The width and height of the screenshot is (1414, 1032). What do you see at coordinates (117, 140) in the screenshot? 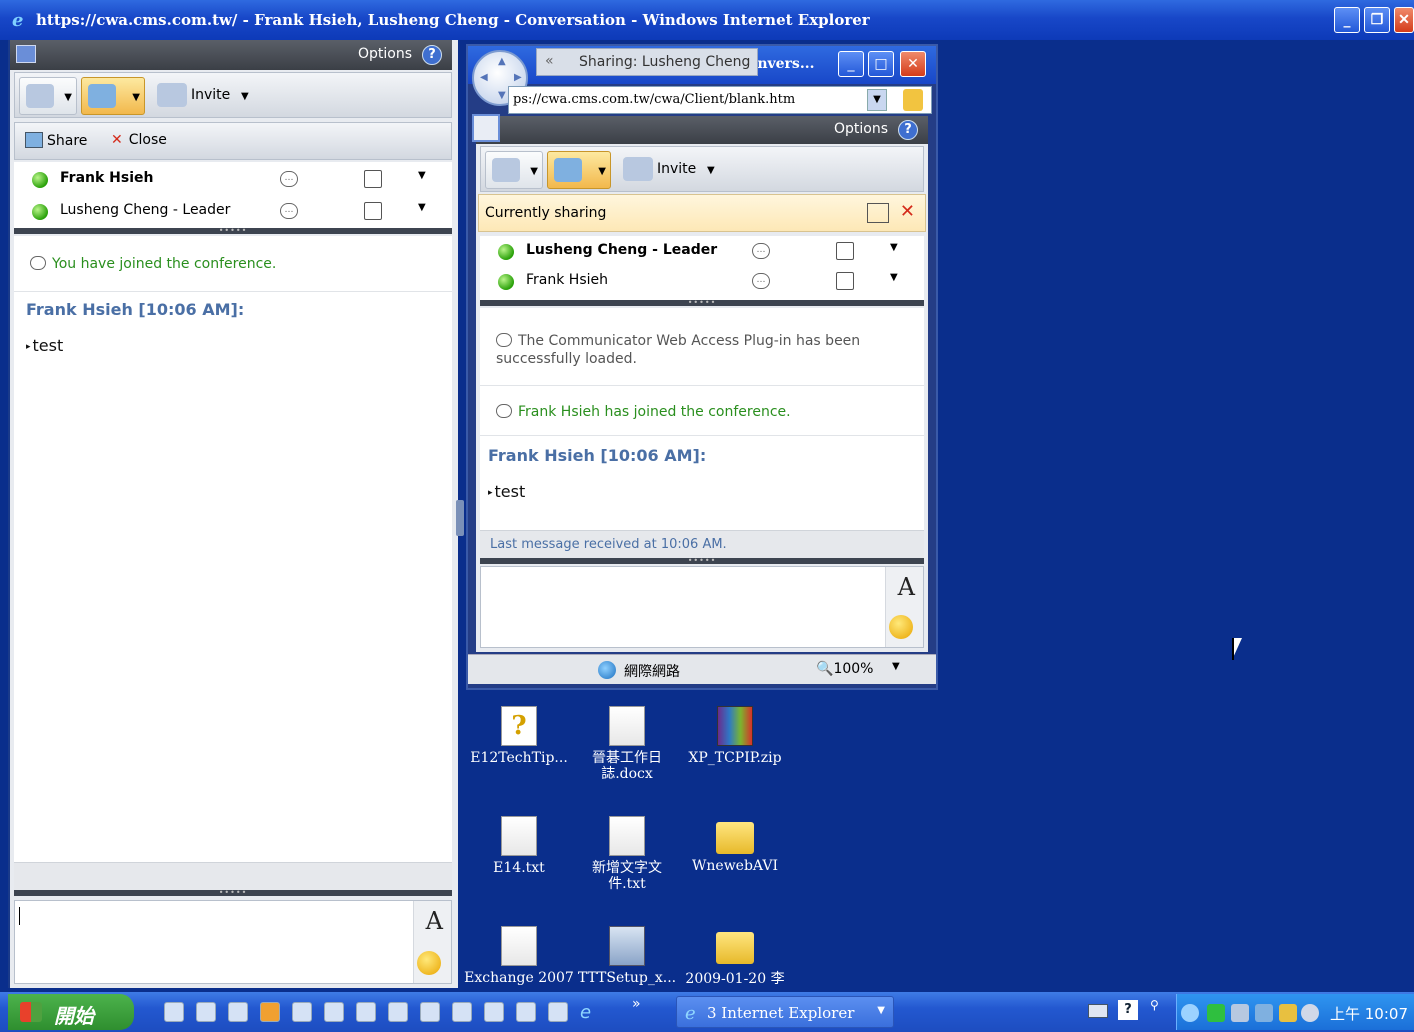
I see `close-icon: ✕` at bounding box center [117, 140].